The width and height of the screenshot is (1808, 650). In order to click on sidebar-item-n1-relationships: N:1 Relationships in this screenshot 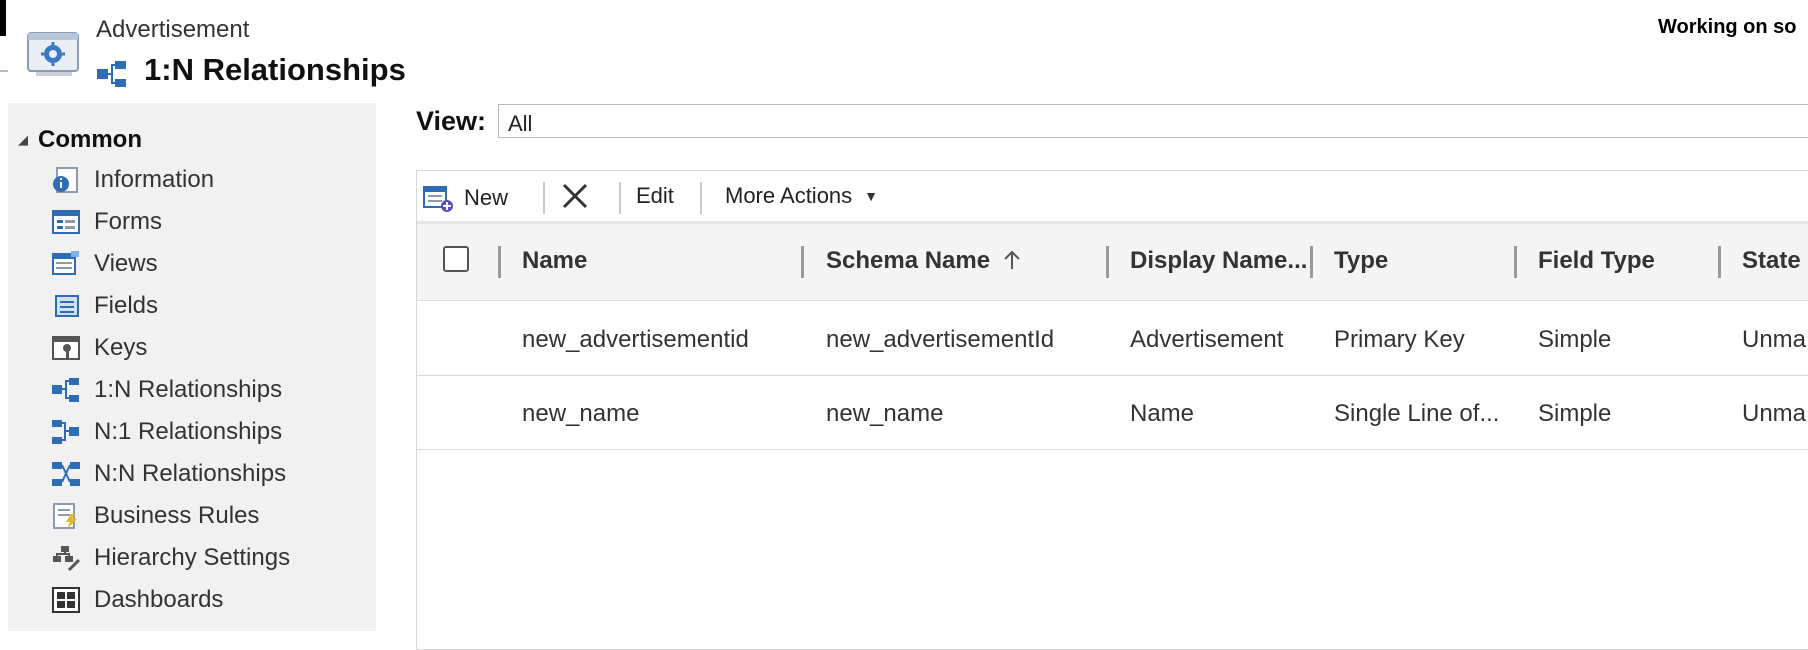, I will do `click(210, 432)`.